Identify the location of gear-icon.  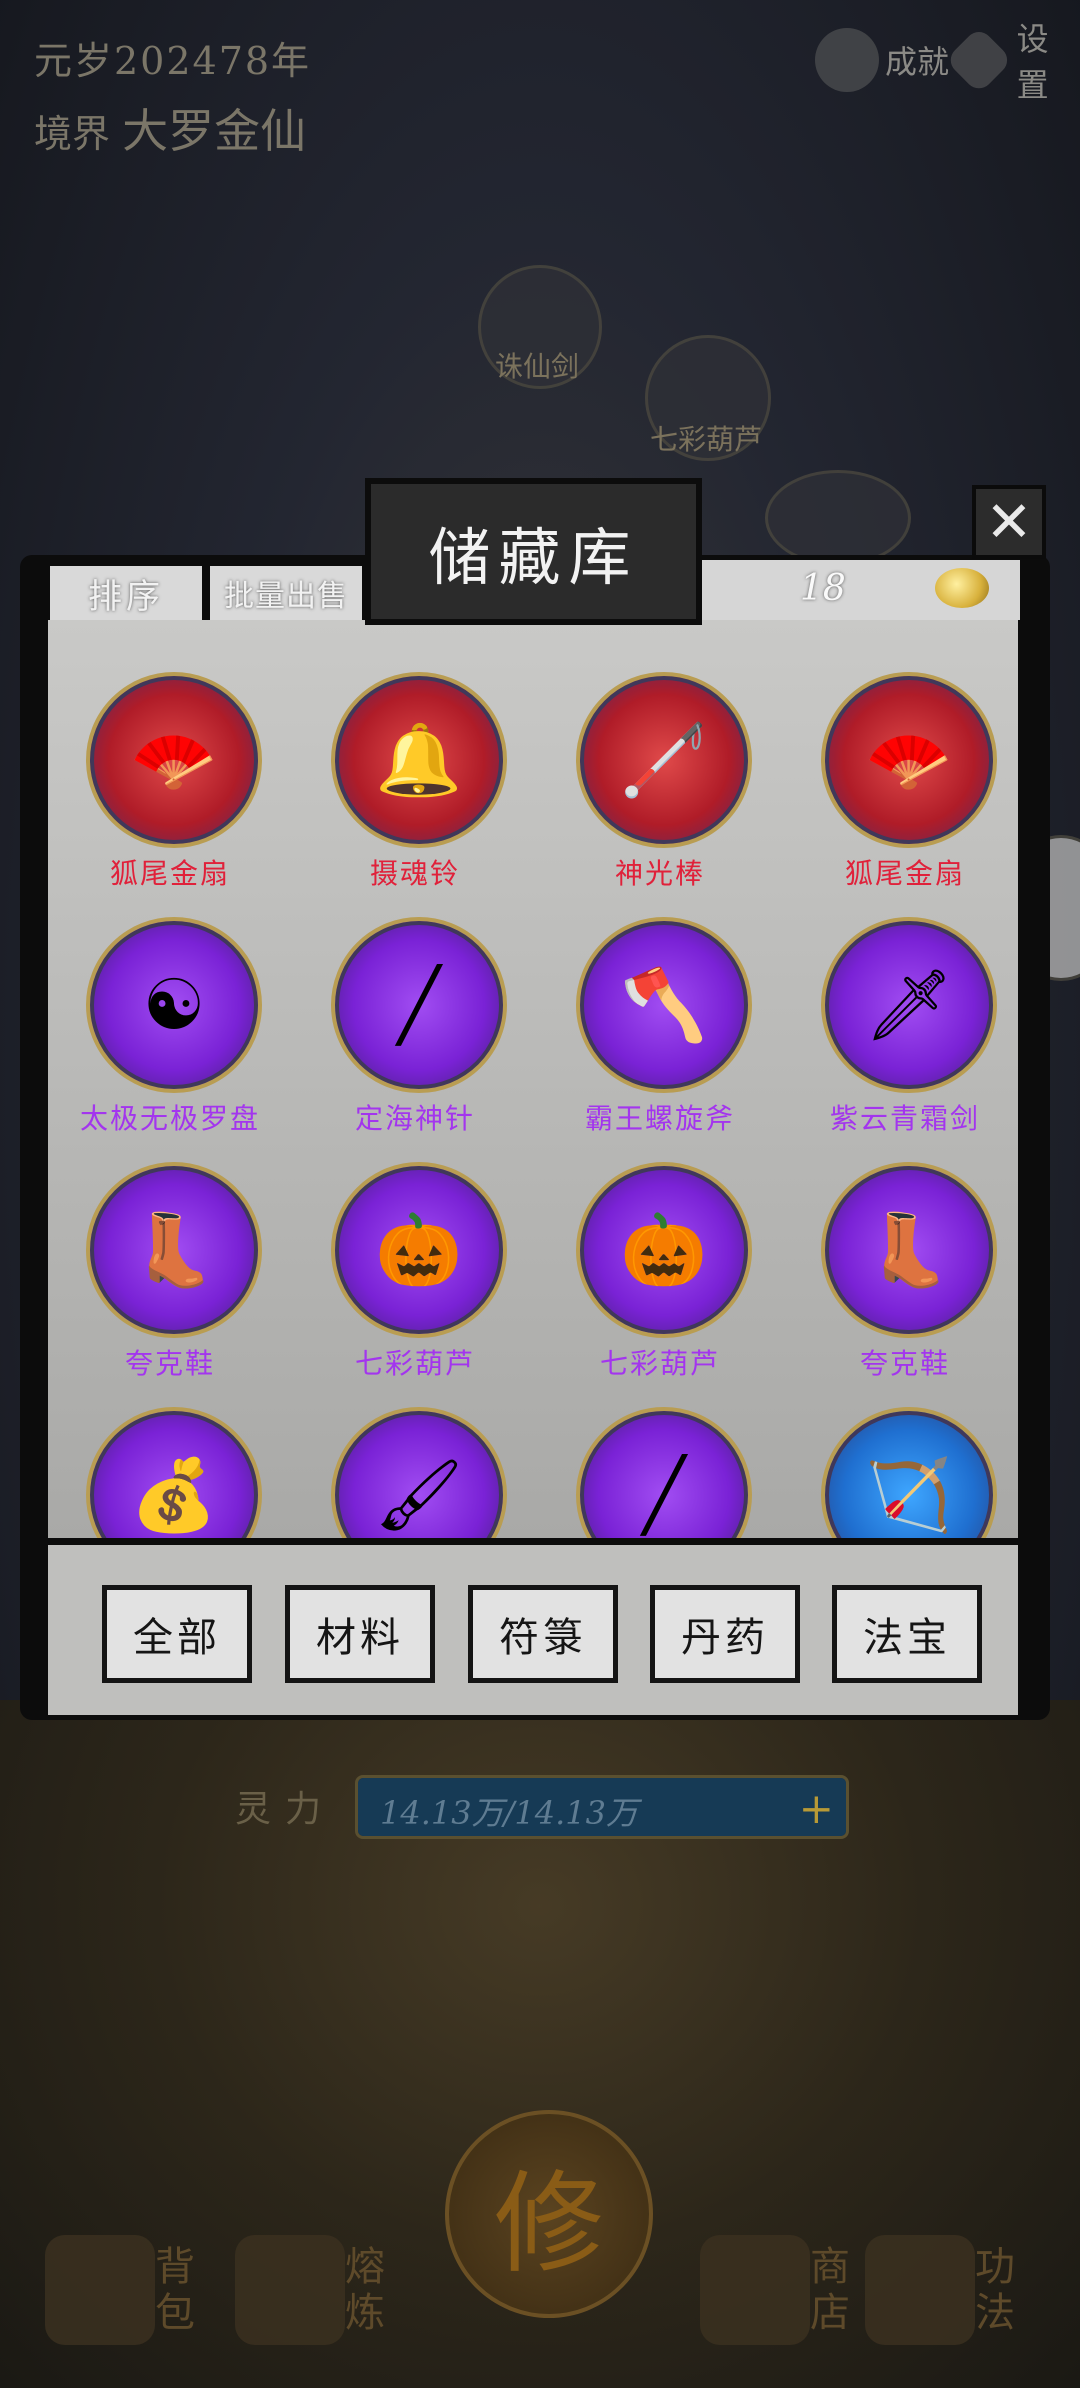
(978, 60).